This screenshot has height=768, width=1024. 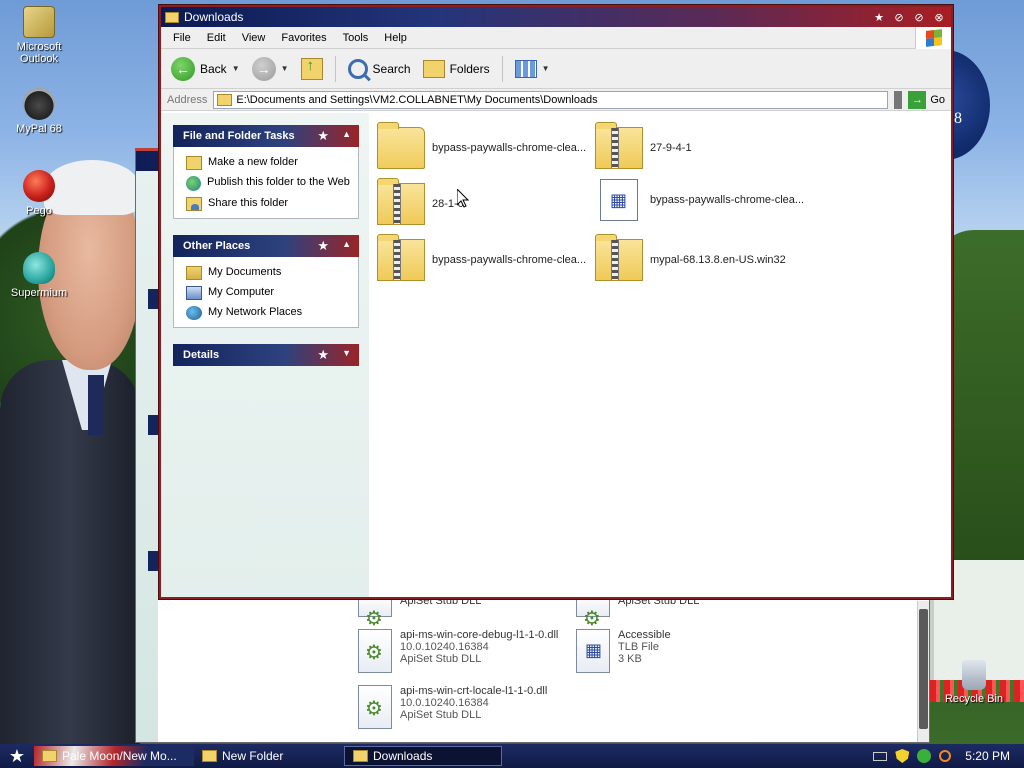 What do you see at coordinates (702, 145) in the screenshot?
I see `file-item: 27-9-4-1` at bounding box center [702, 145].